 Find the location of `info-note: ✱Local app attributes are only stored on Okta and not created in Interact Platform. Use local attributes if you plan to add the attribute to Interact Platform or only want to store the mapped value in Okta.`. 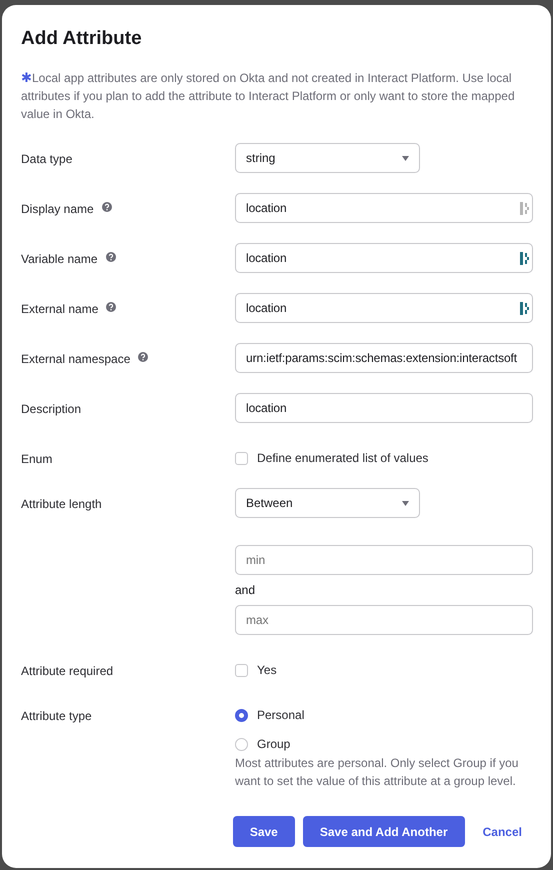

info-note: ✱Local app attributes are only stored on Okta and not created in Interact Platform. Use local attributes if you plan to add the attribute to Interact Platform or only want to store the mapped value in Okta. is located at coordinates (268, 96).